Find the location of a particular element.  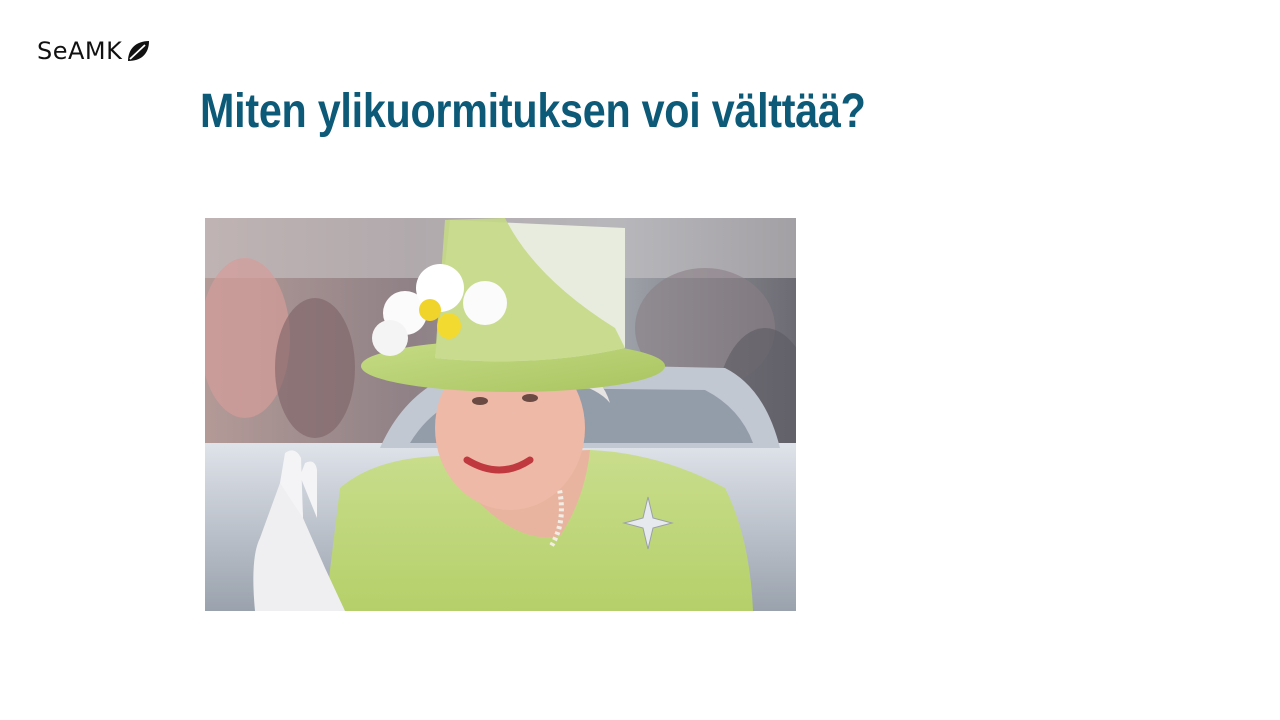

seamk-logo: SeAMK is located at coordinates (94, 51).